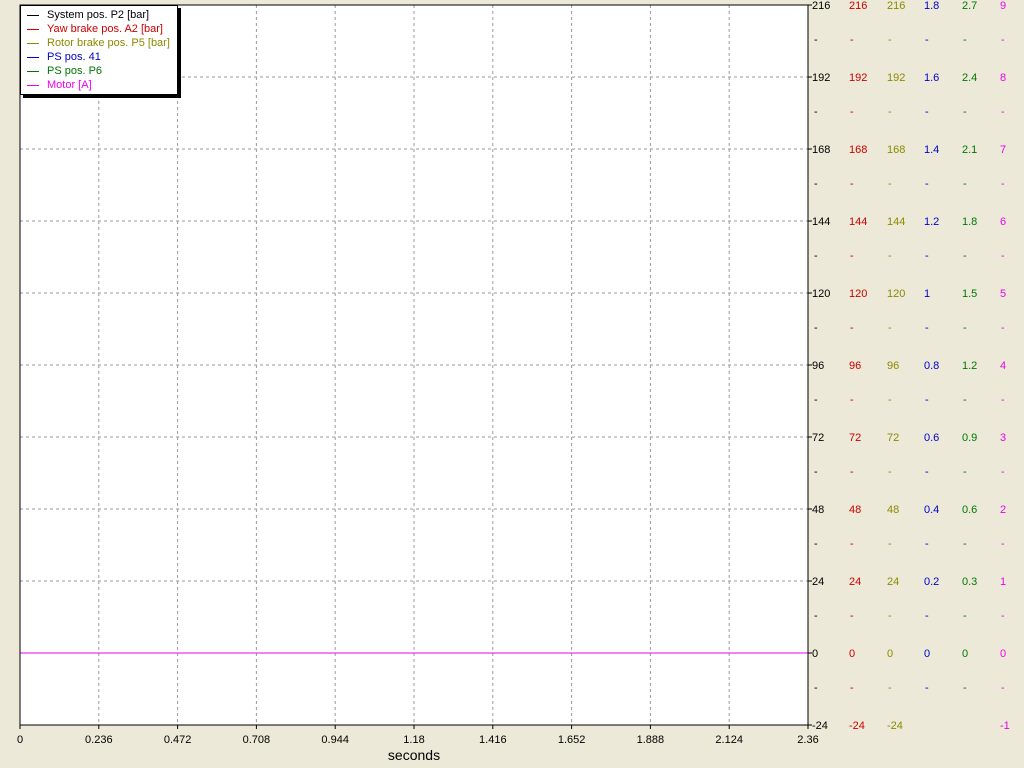  I want to click on y-tick-label: 6, so click(1003, 222).